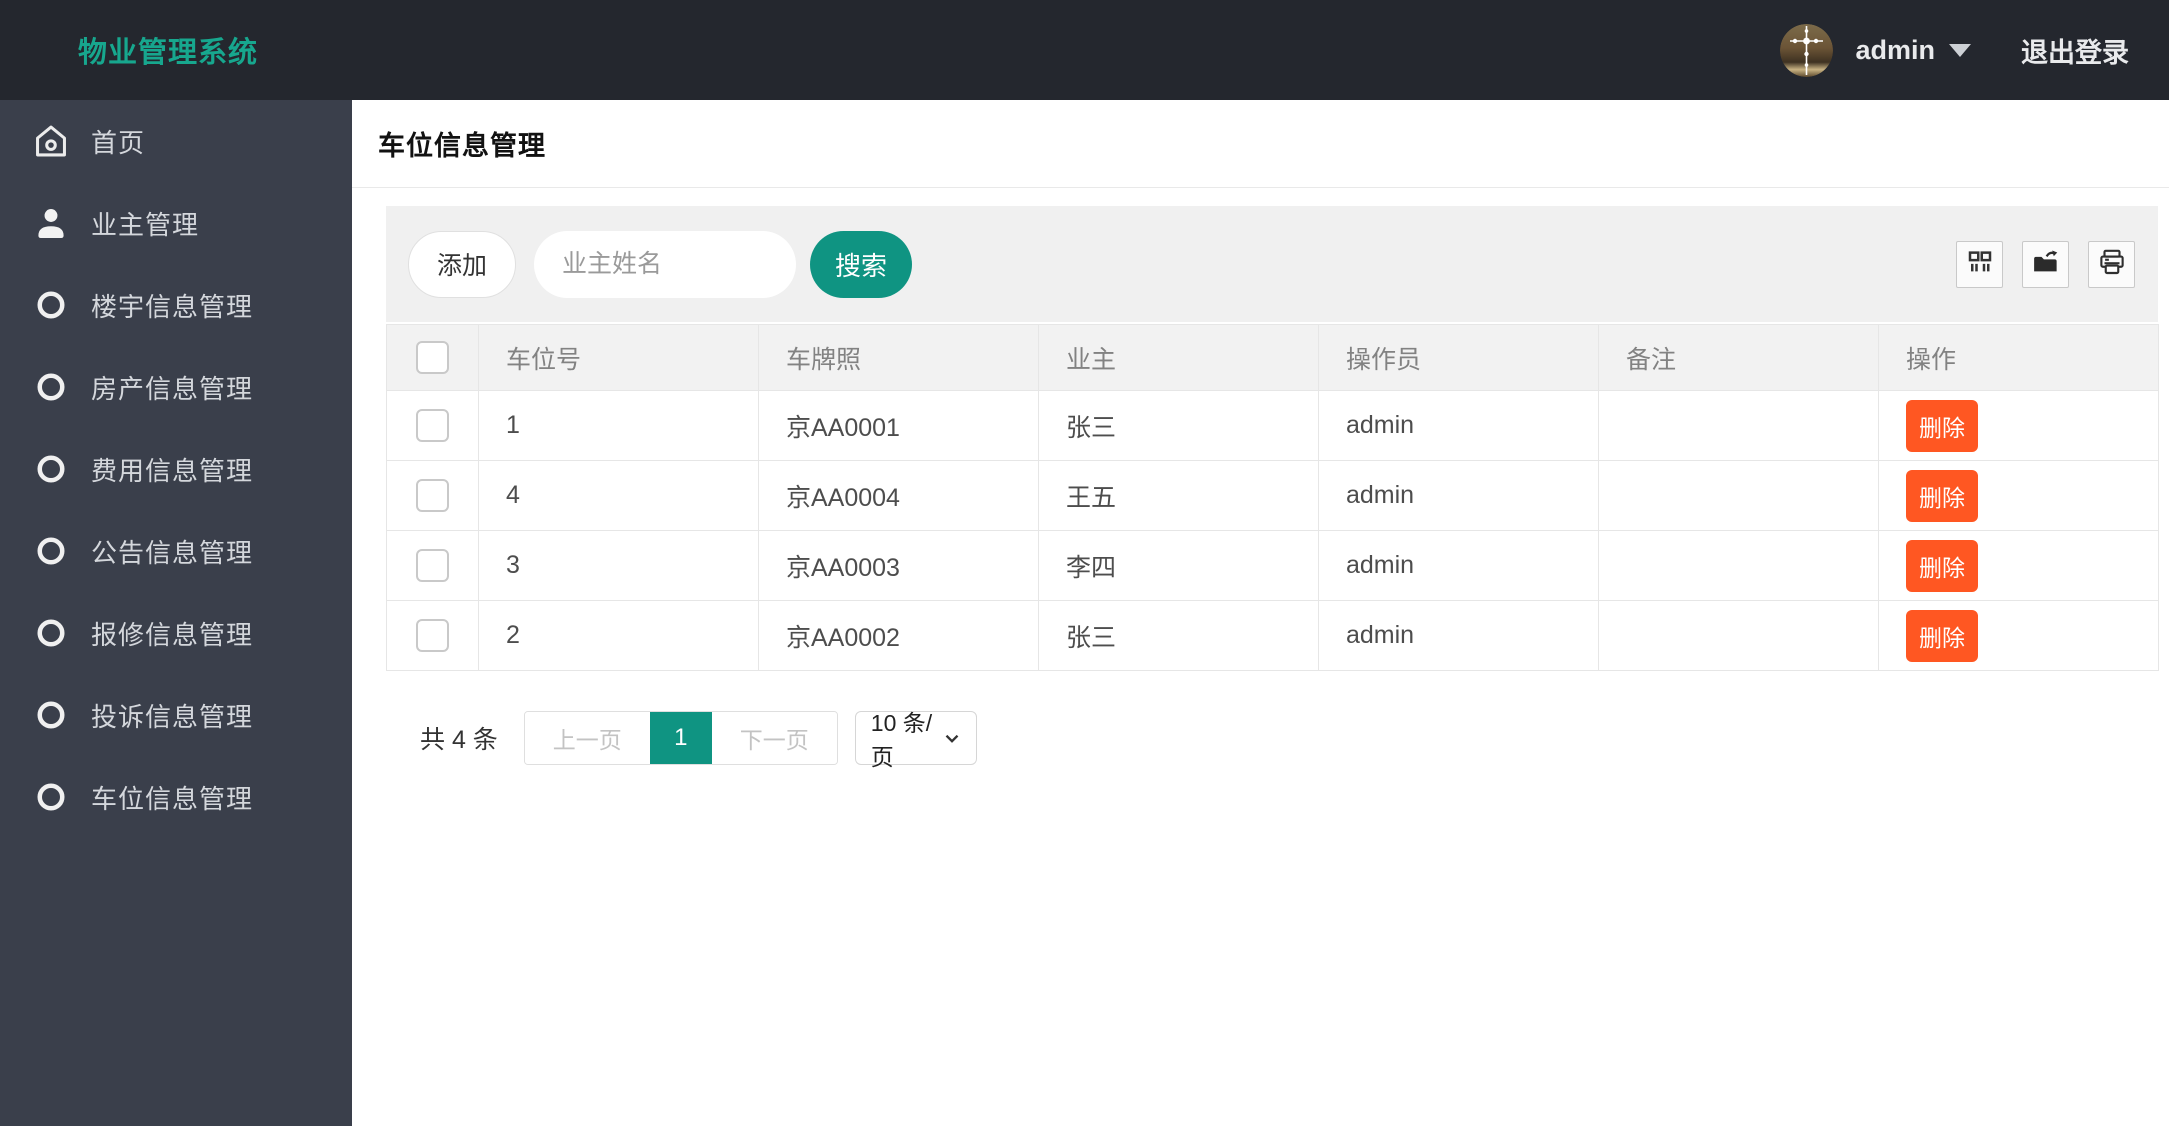 The width and height of the screenshot is (2169, 1126). I want to click on sidebar-item-label: 车位信息管理, so click(172, 798).